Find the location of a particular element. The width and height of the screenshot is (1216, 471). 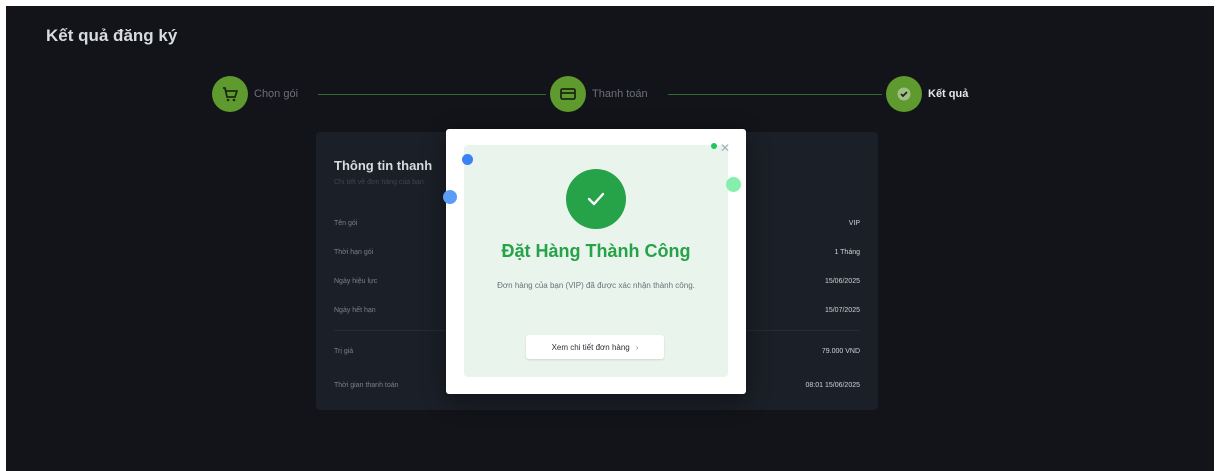

step-choose-package: Chọn gói is located at coordinates (255, 94).